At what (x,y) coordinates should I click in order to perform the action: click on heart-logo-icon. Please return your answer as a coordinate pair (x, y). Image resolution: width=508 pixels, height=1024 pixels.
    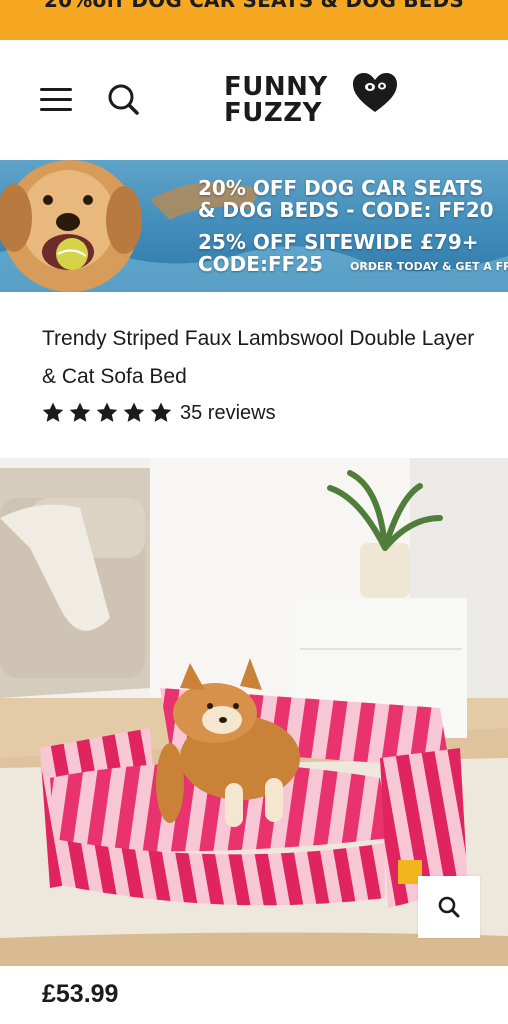
    Looking at the image, I should click on (375, 92).